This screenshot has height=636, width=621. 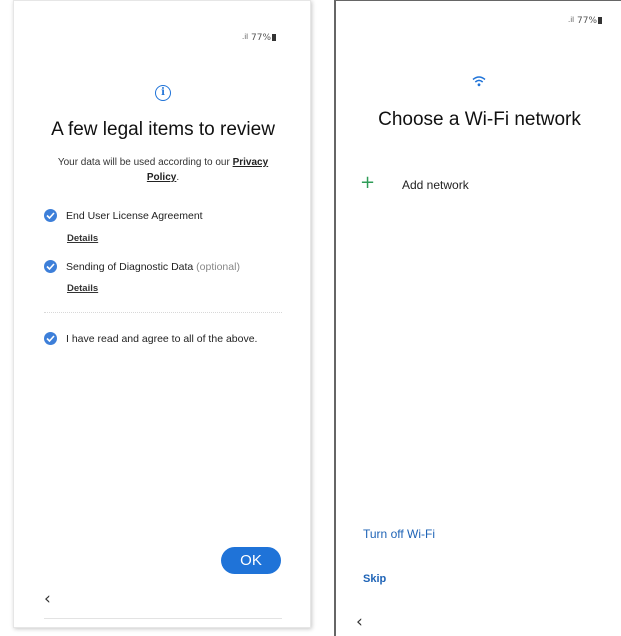 I want to click on eula-label: End User License Agreement, so click(x=134, y=216).